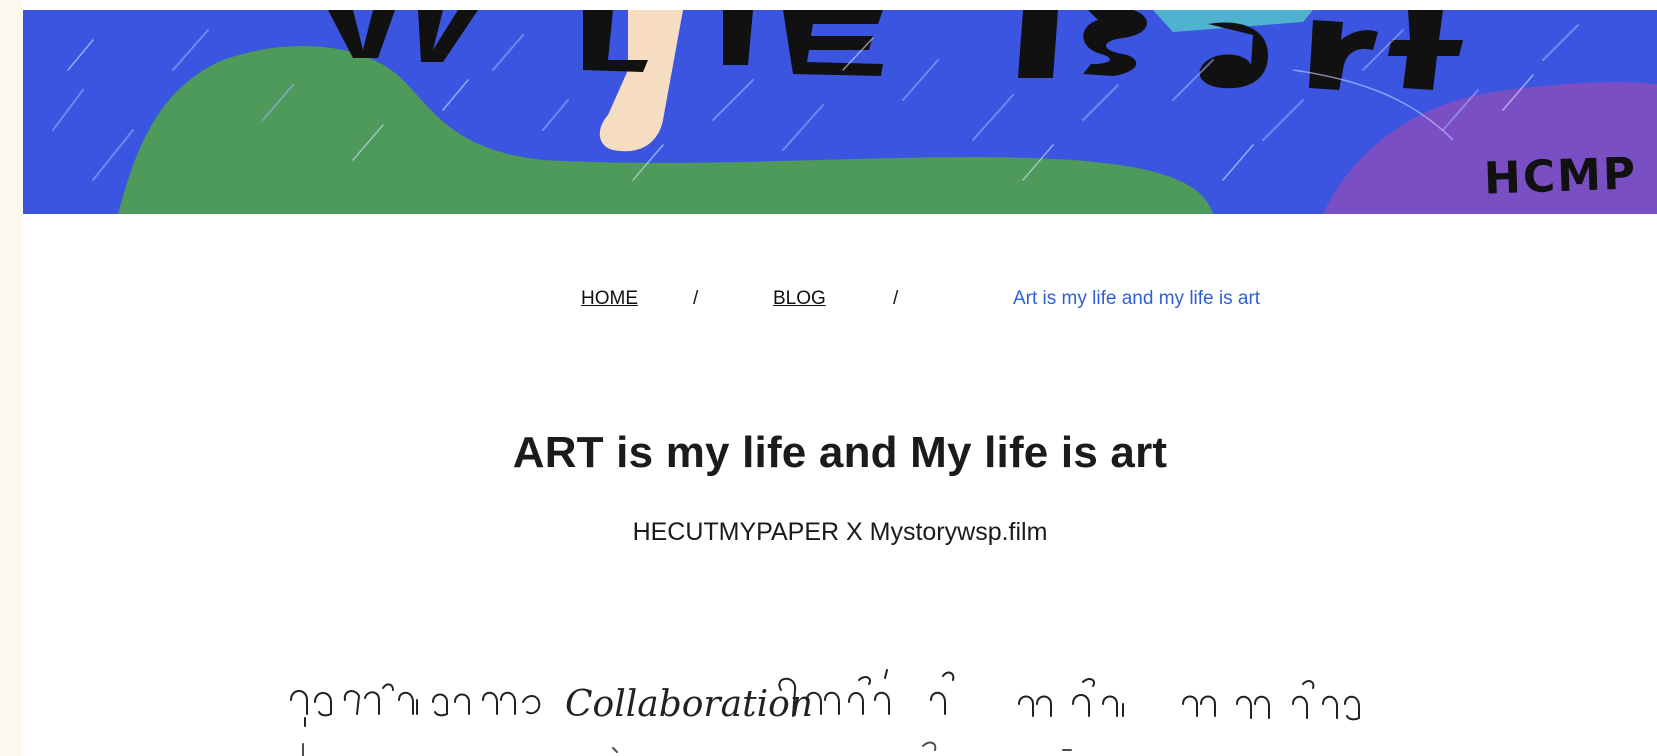 The height and width of the screenshot is (756, 1657). I want to click on handwritten-note-image: Collaboration, so click(843, 708).